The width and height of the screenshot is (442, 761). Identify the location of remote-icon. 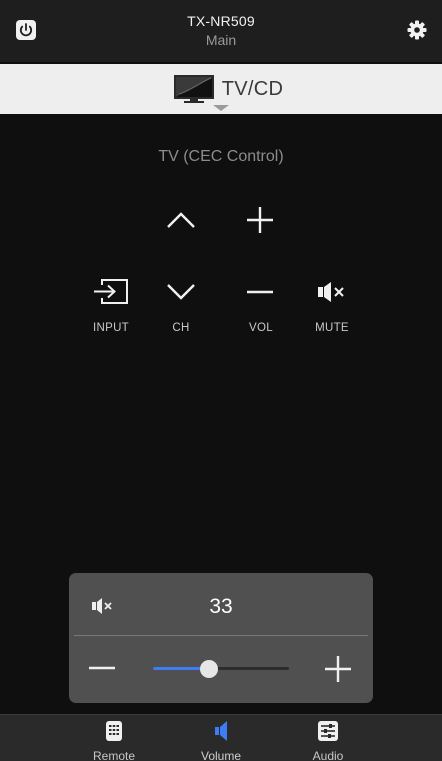
(114, 731).